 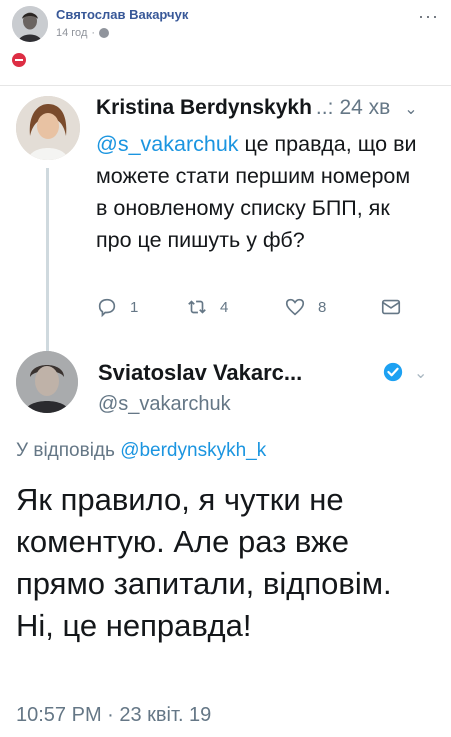 I want to click on tweet1-mention: @s_vakarchuk, so click(x=167, y=144).